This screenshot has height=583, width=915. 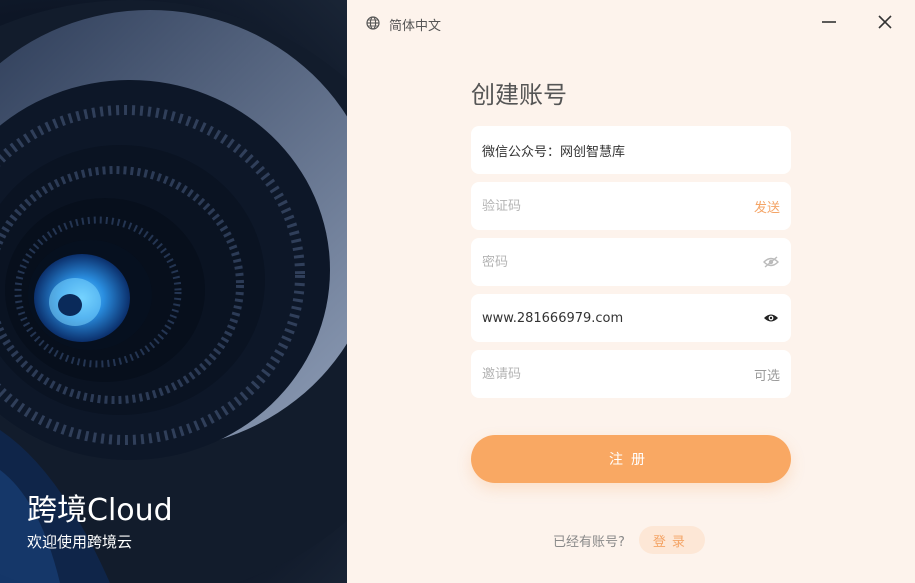 I want to click on form-title: 创建账号, so click(x=519, y=95).